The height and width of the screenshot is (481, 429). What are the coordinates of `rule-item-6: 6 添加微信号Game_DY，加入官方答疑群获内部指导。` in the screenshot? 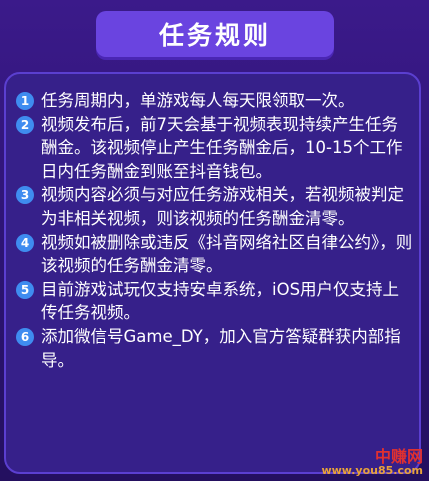 It's located at (214, 348).